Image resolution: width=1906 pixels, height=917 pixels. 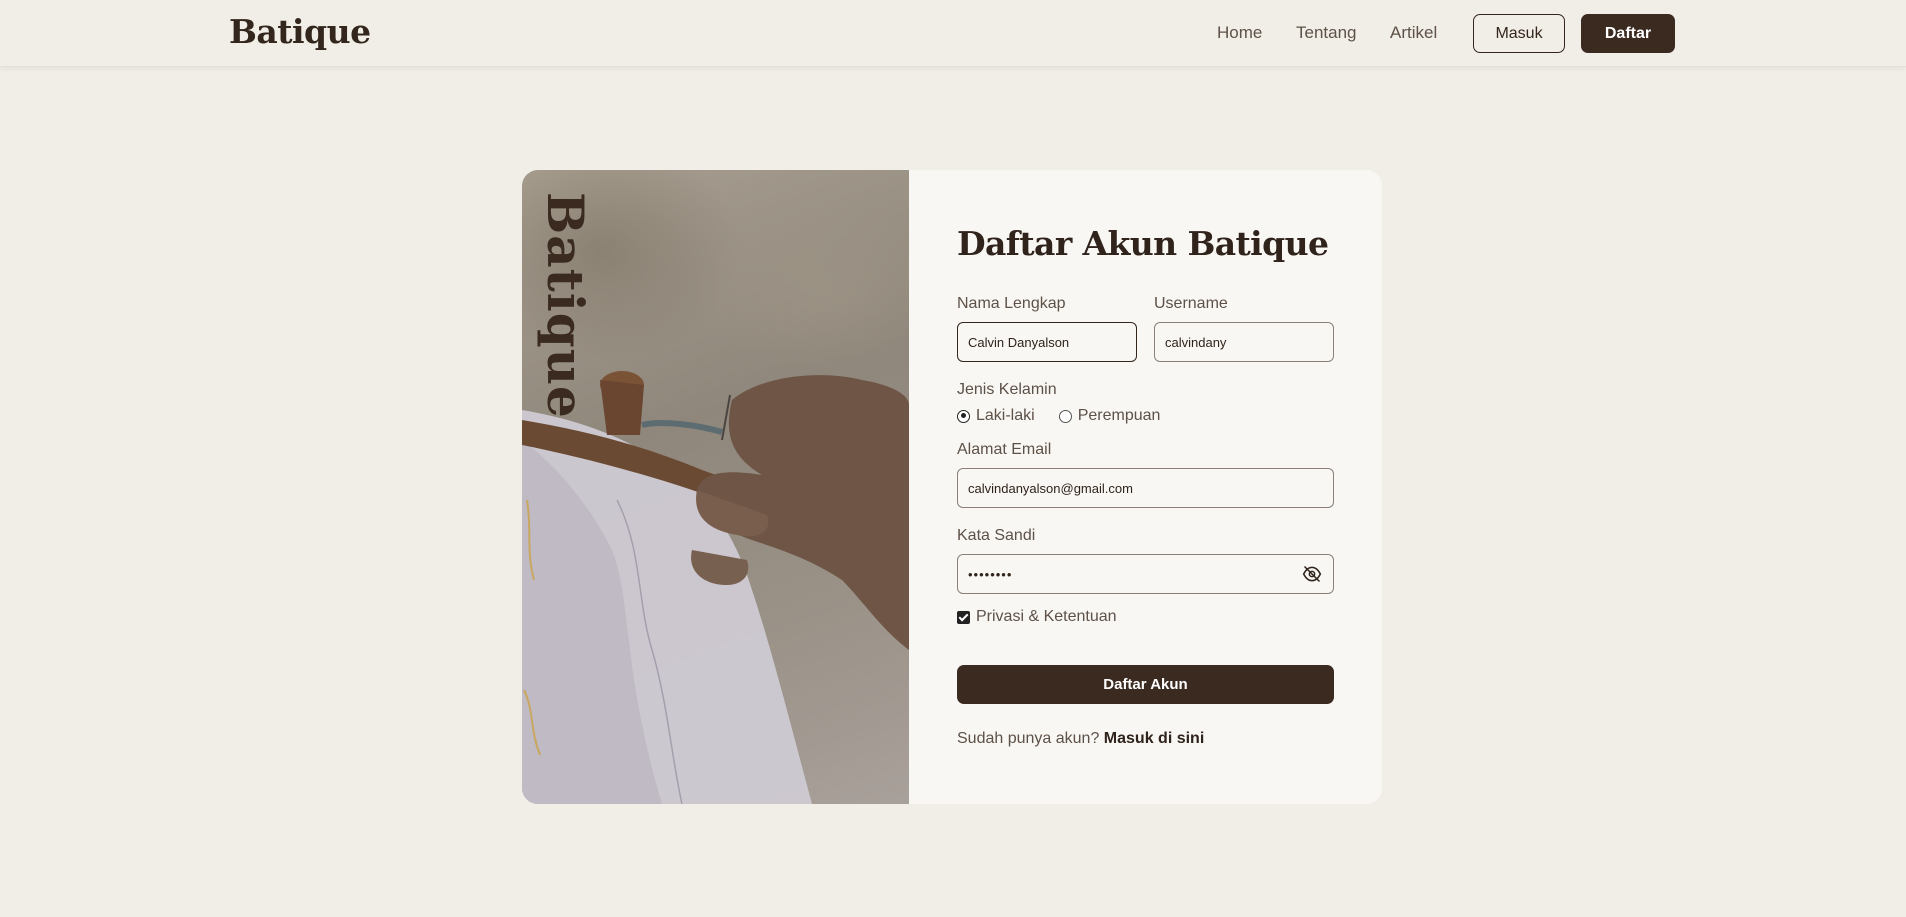 I want to click on login-link: Masuk di sini, so click(x=1154, y=738).